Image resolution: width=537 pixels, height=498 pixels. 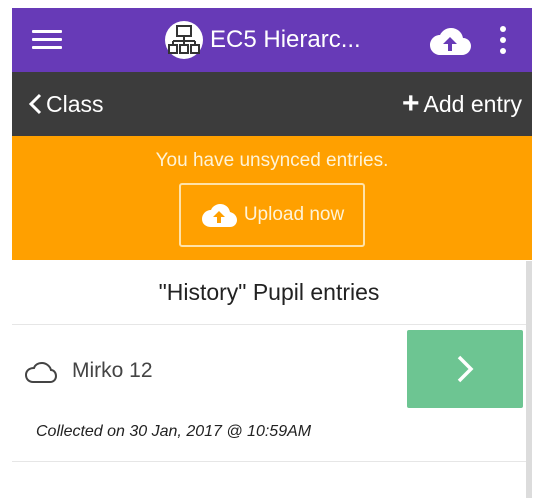 I want to click on upload-now-label: Upload now, so click(x=294, y=214).